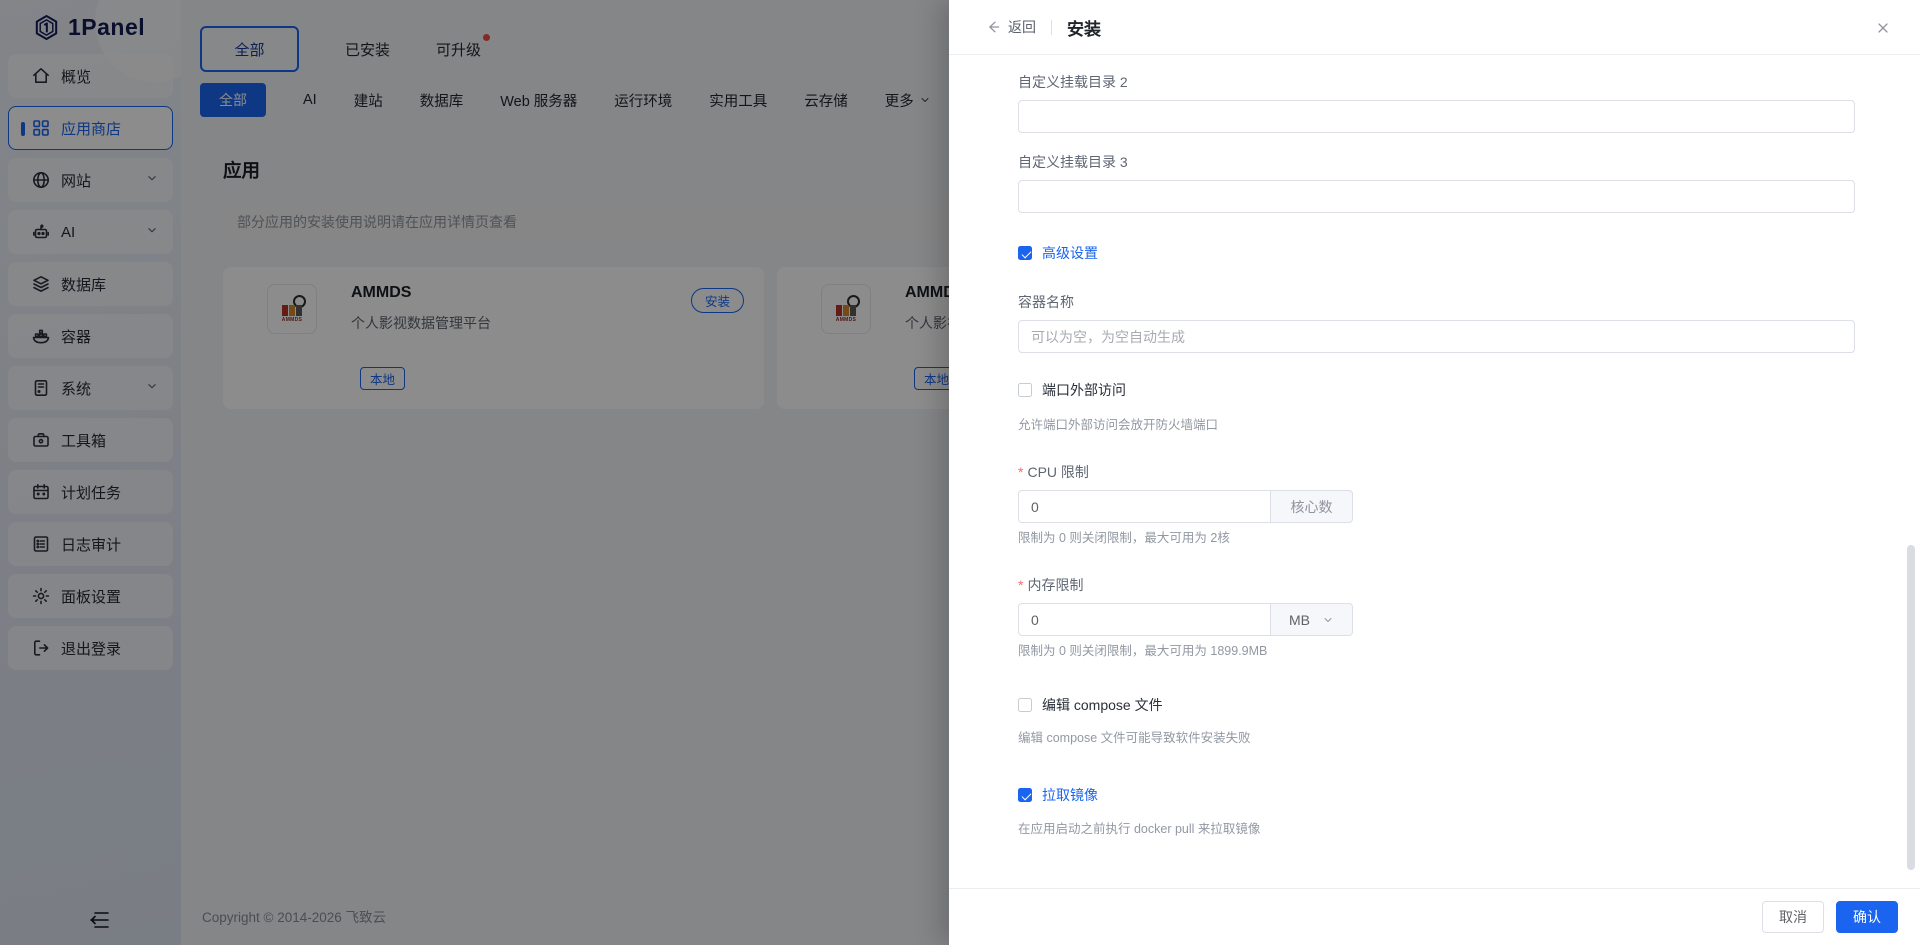 The width and height of the screenshot is (1920, 945). I want to click on mount-dir-2-input, so click(1436, 116).